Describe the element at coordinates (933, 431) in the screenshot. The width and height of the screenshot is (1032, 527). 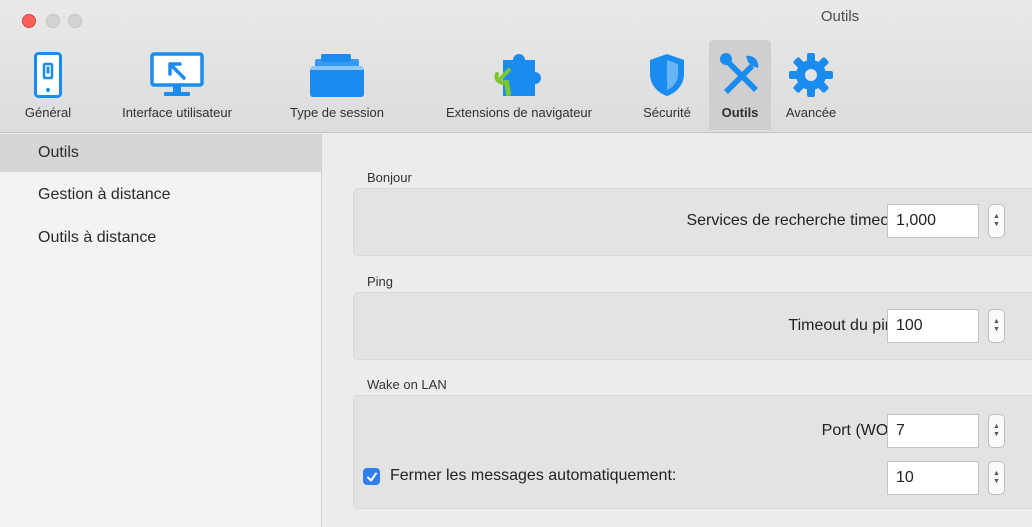
I see `wol-port-input` at that location.